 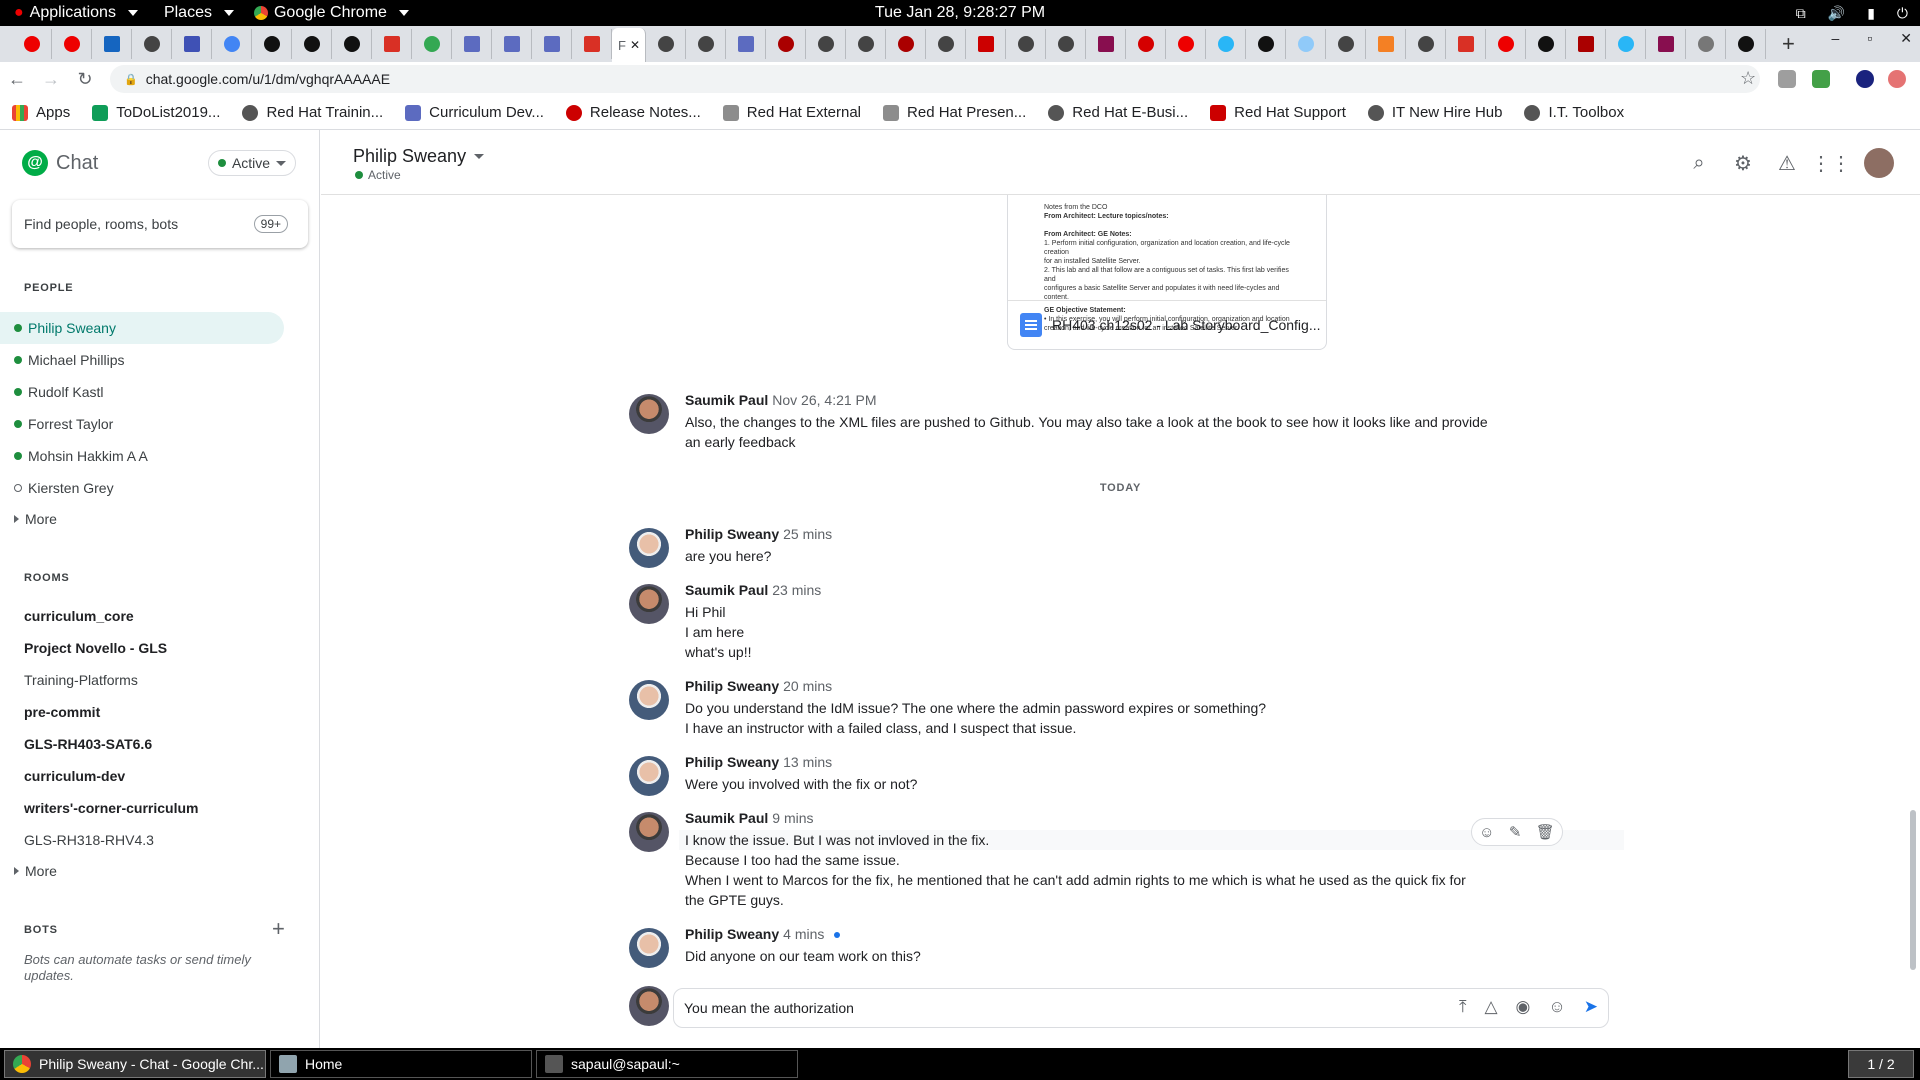 I want to click on bookmark-toolbox: I.T. Toolbox, so click(x=1574, y=112).